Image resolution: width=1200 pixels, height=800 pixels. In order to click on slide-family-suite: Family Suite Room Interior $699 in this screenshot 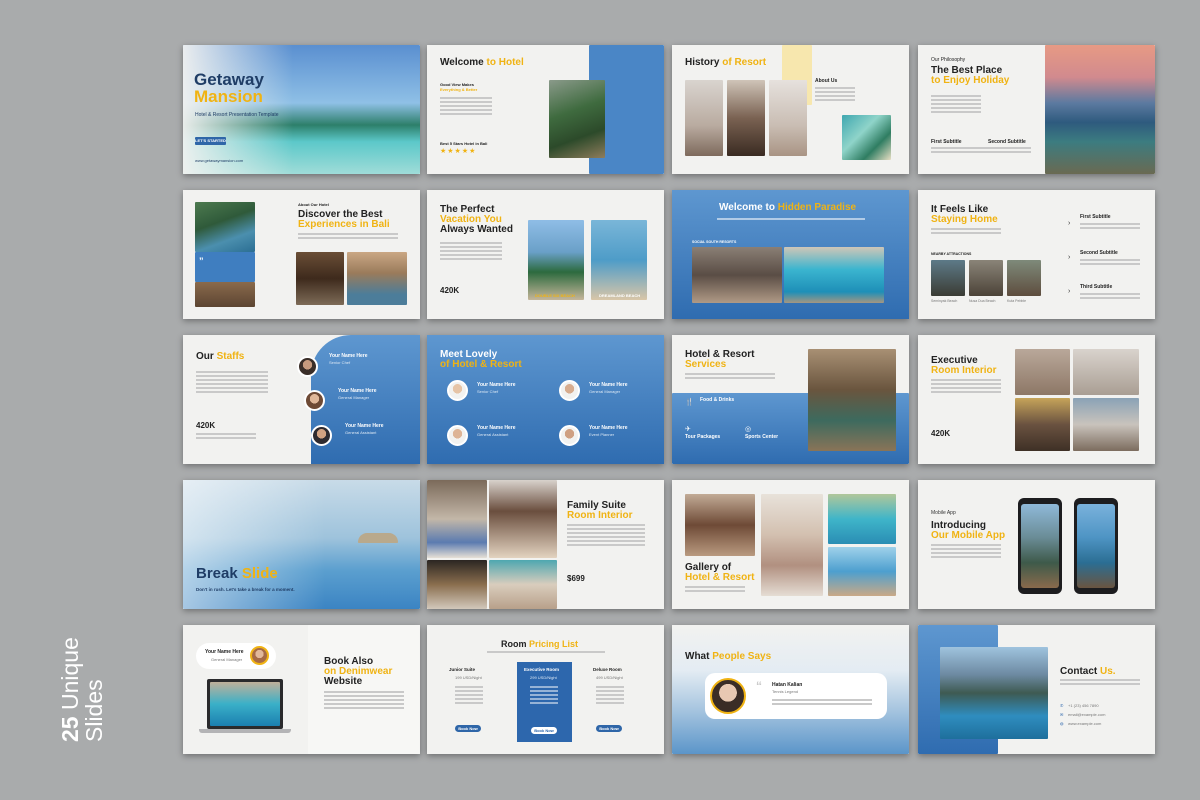, I will do `click(545, 544)`.